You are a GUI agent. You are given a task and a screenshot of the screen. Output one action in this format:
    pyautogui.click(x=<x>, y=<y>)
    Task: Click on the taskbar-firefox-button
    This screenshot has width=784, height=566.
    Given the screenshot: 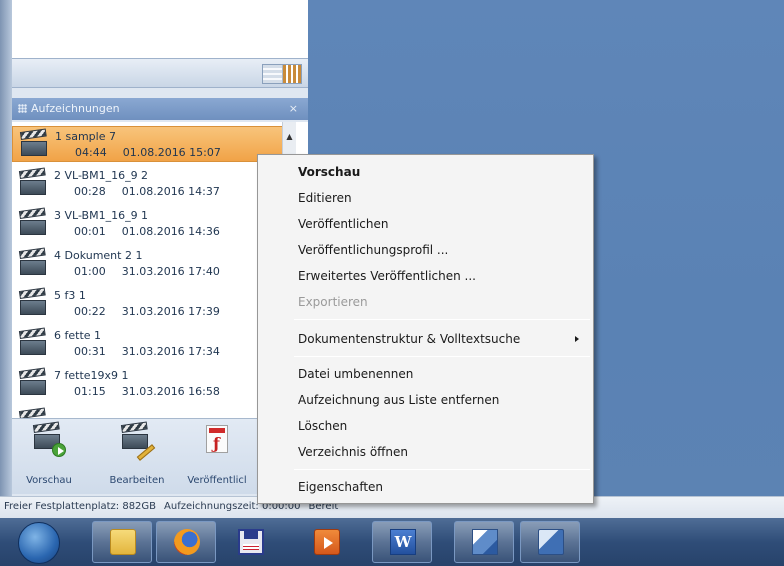 What is the action you would take?
    pyautogui.click(x=186, y=542)
    